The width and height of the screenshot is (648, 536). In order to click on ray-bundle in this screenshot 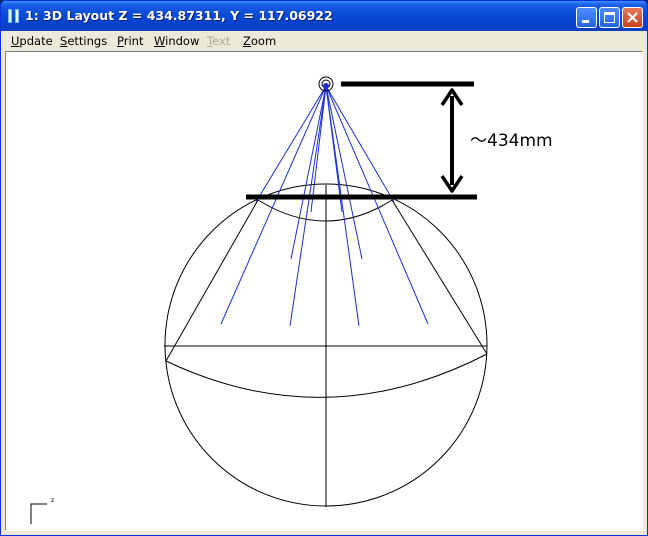, I will do `click(324, 206)`.